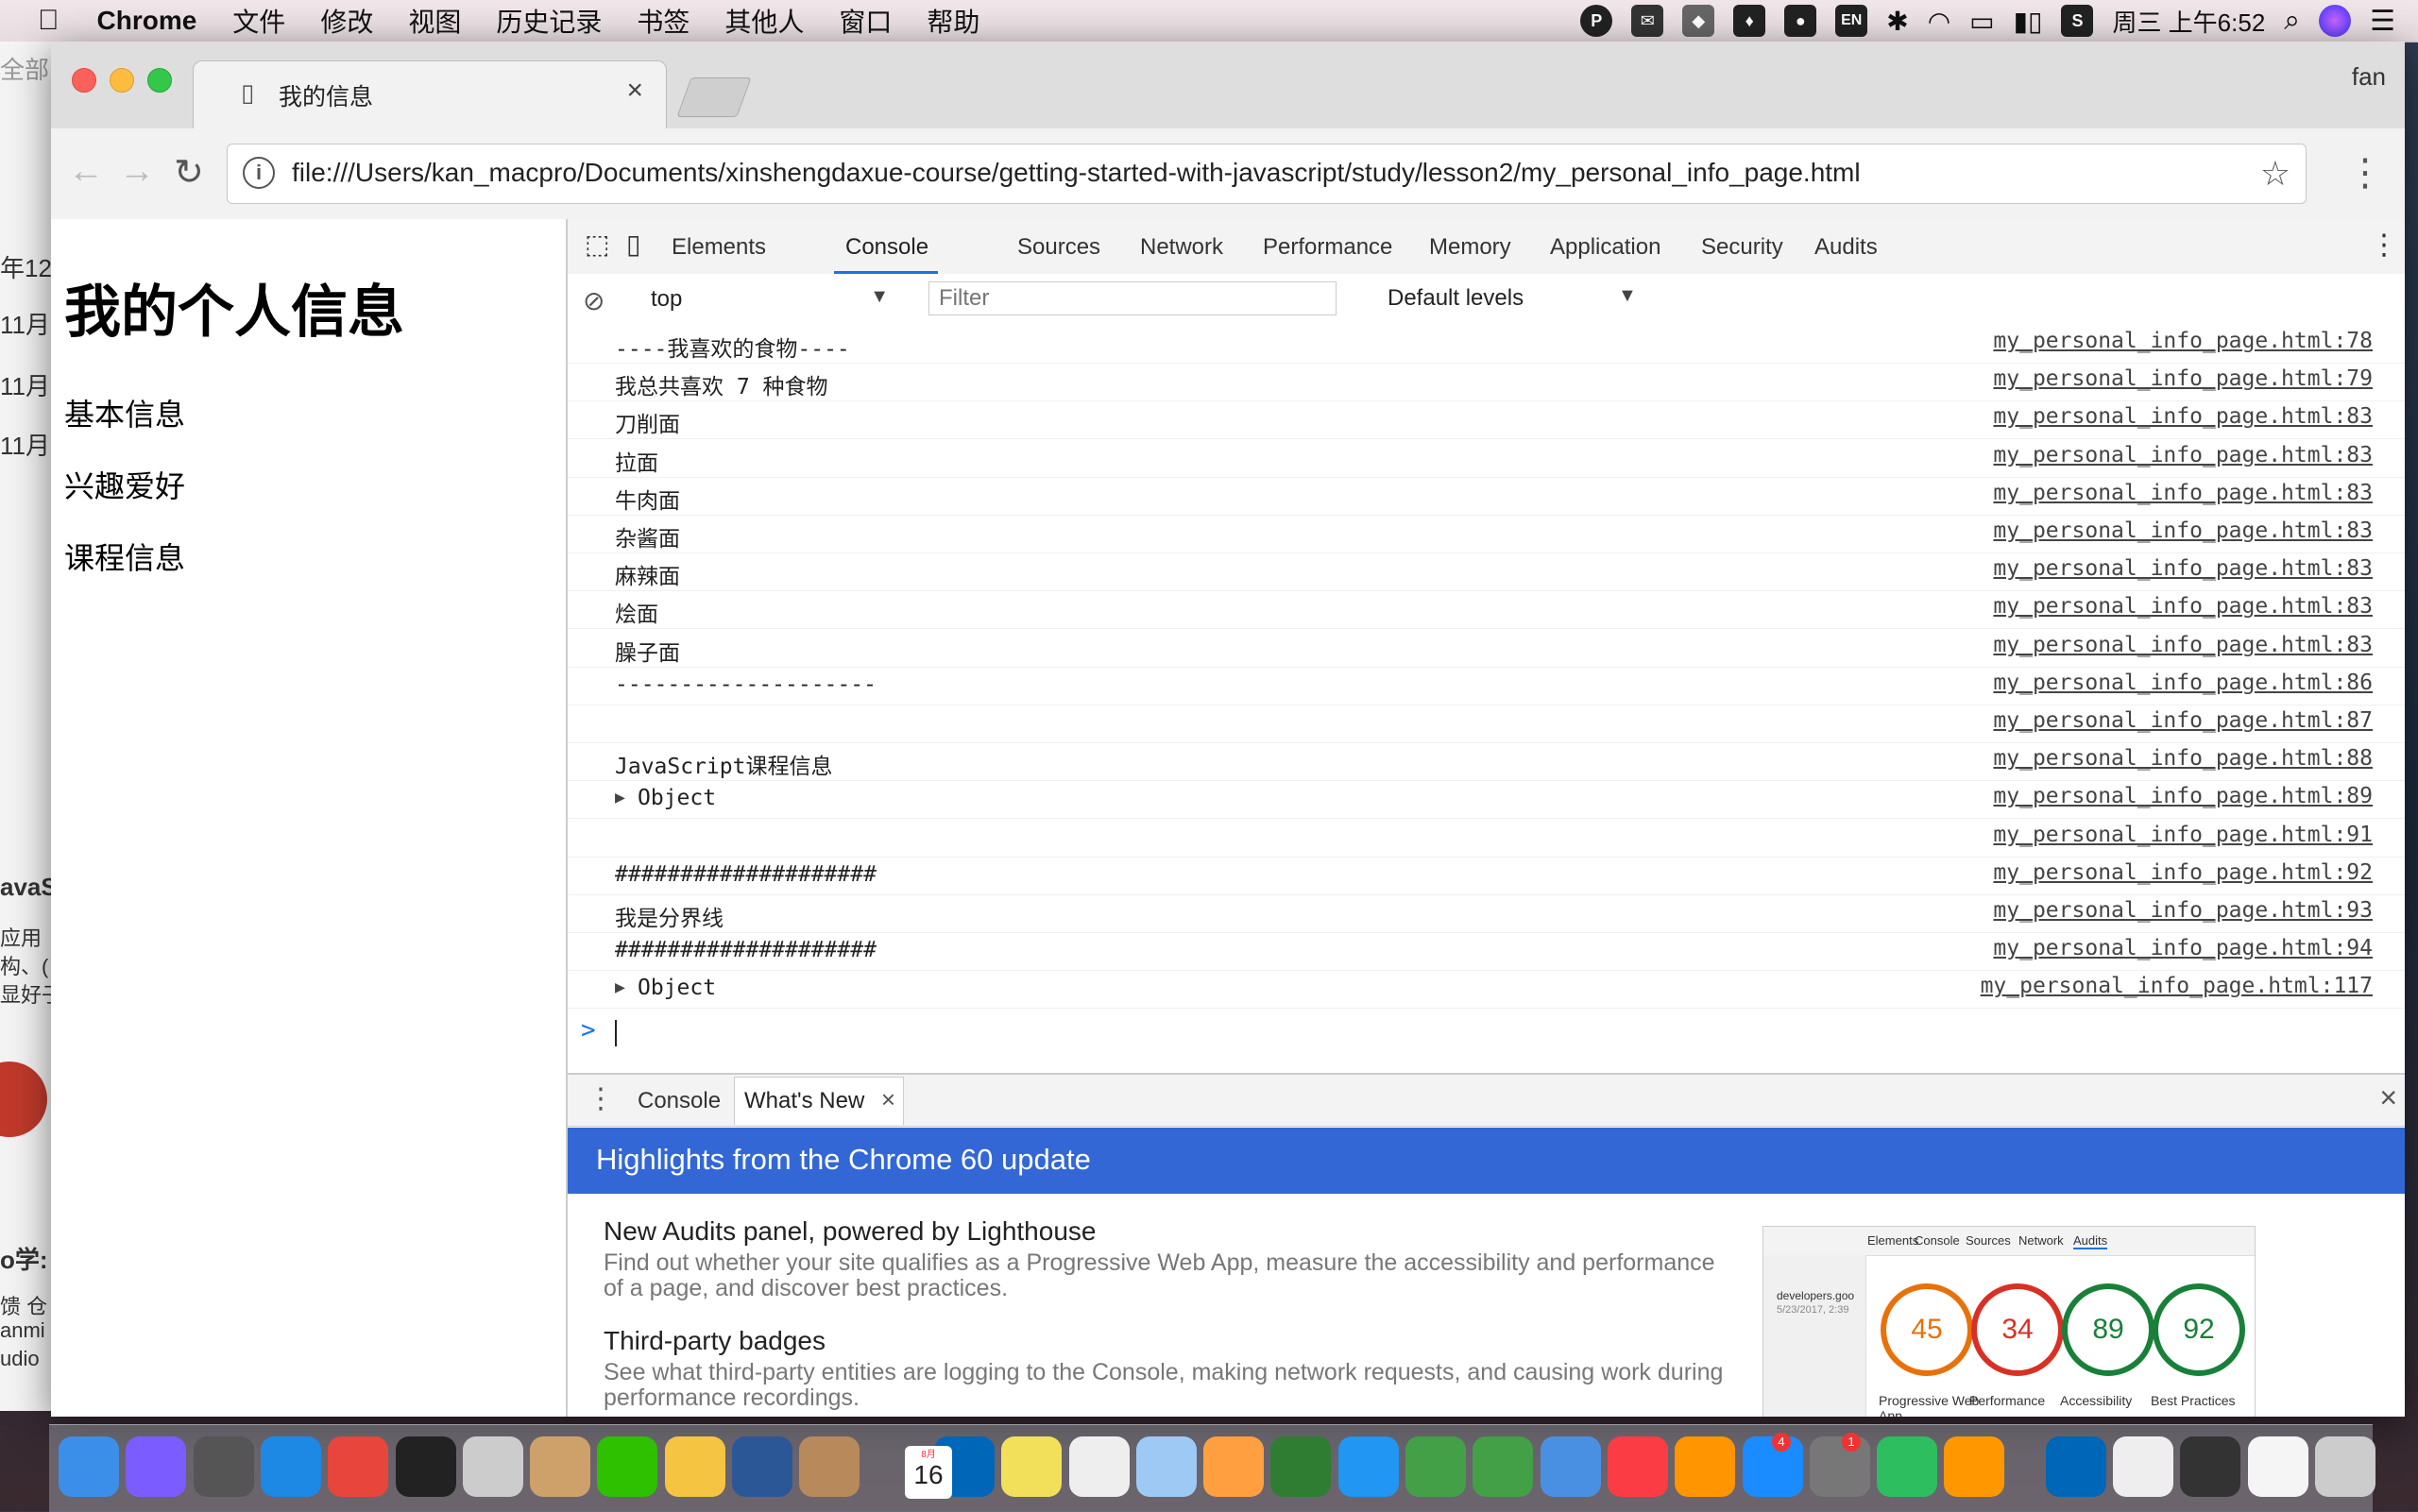  I want to click on browser-tab: ▯ 我的信息 ×, so click(430, 95).